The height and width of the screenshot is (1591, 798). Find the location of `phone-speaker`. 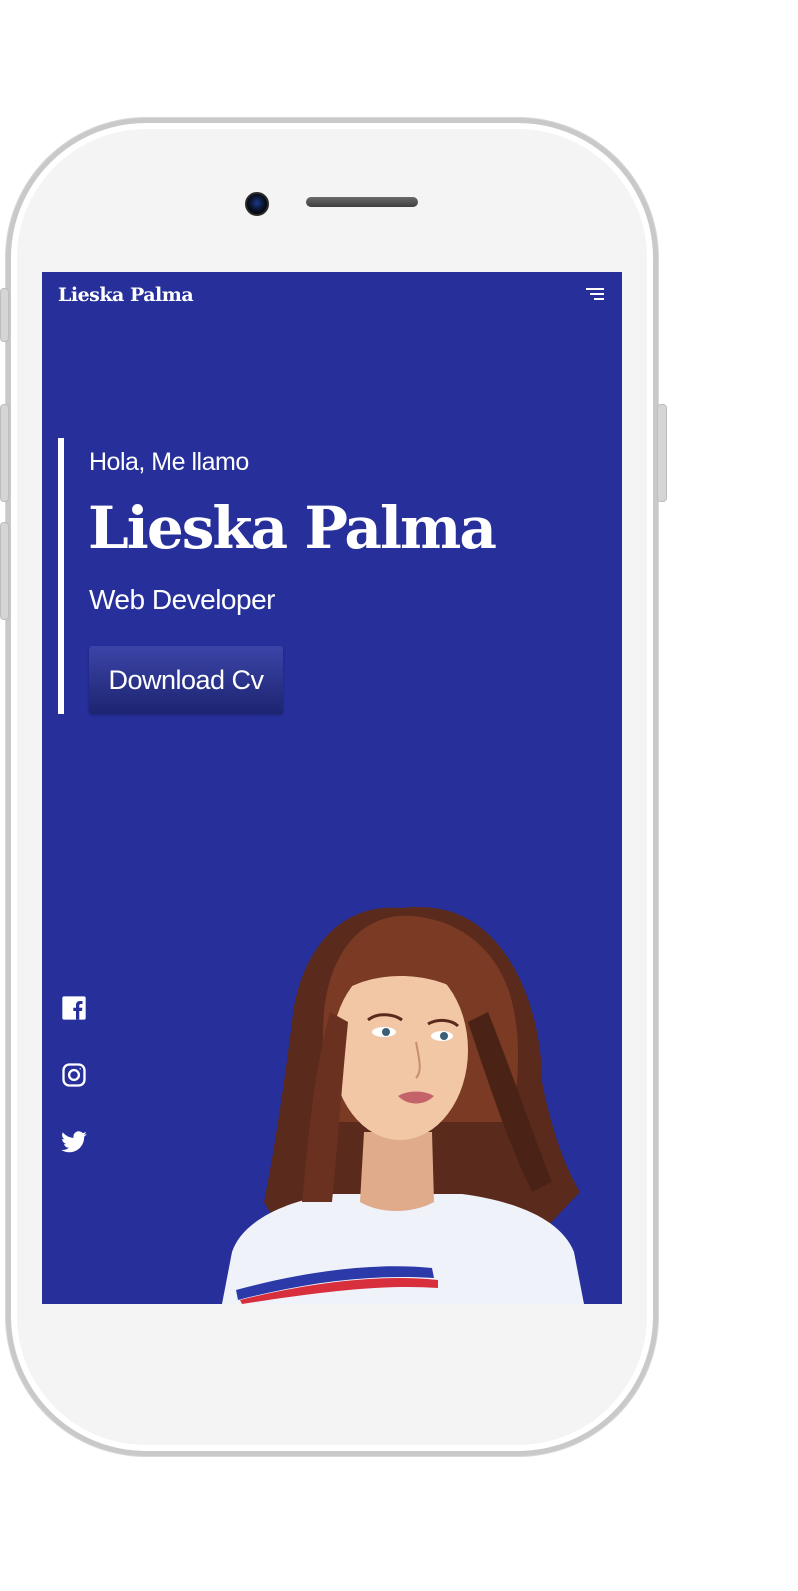

phone-speaker is located at coordinates (362, 202).